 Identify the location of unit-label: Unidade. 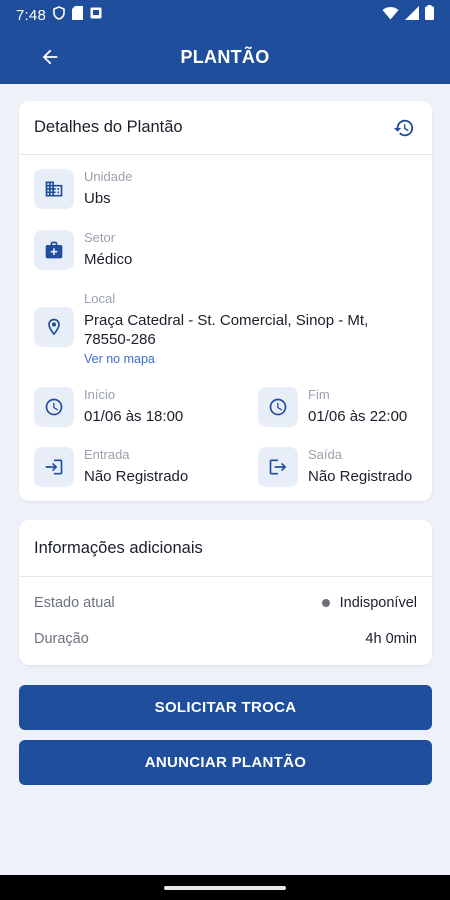
(108, 176).